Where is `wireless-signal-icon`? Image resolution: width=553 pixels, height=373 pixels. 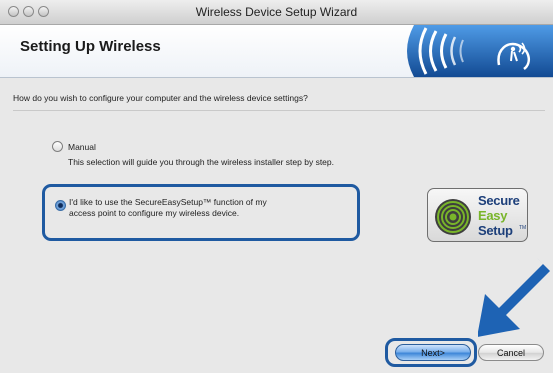
wireless-signal-icon is located at coordinates (480, 51).